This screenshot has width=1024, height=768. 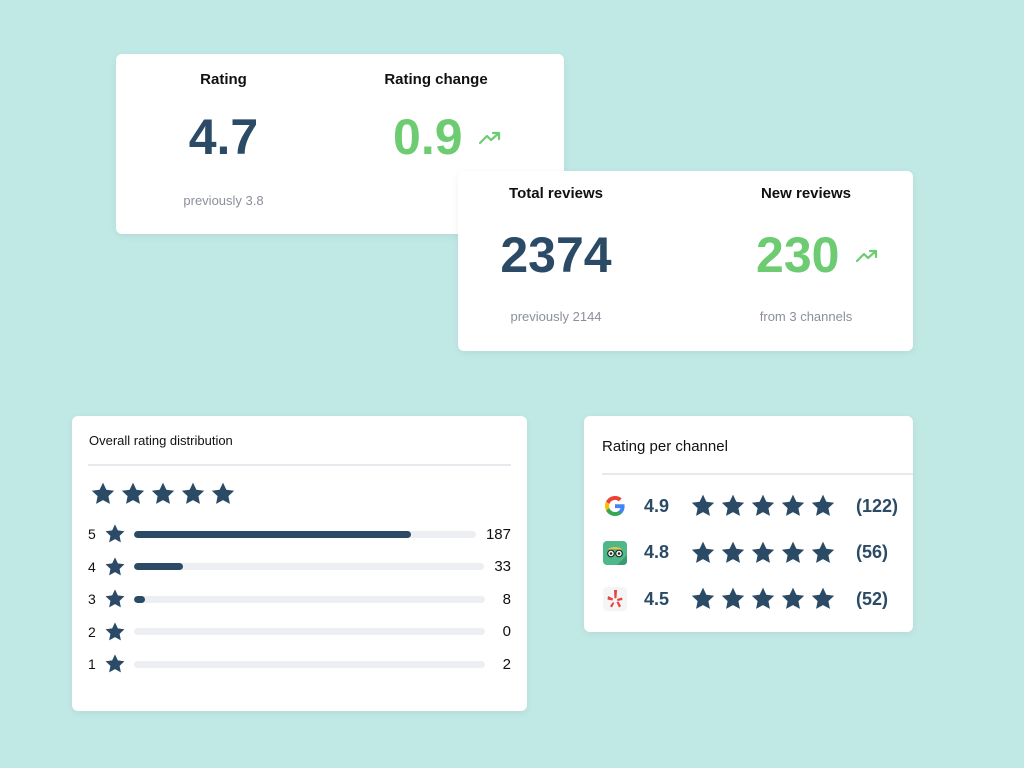 What do you see at coordinates (506, 631) in the screenshot?
I see `distribution-count: 0` at bounding box center [506, 631].